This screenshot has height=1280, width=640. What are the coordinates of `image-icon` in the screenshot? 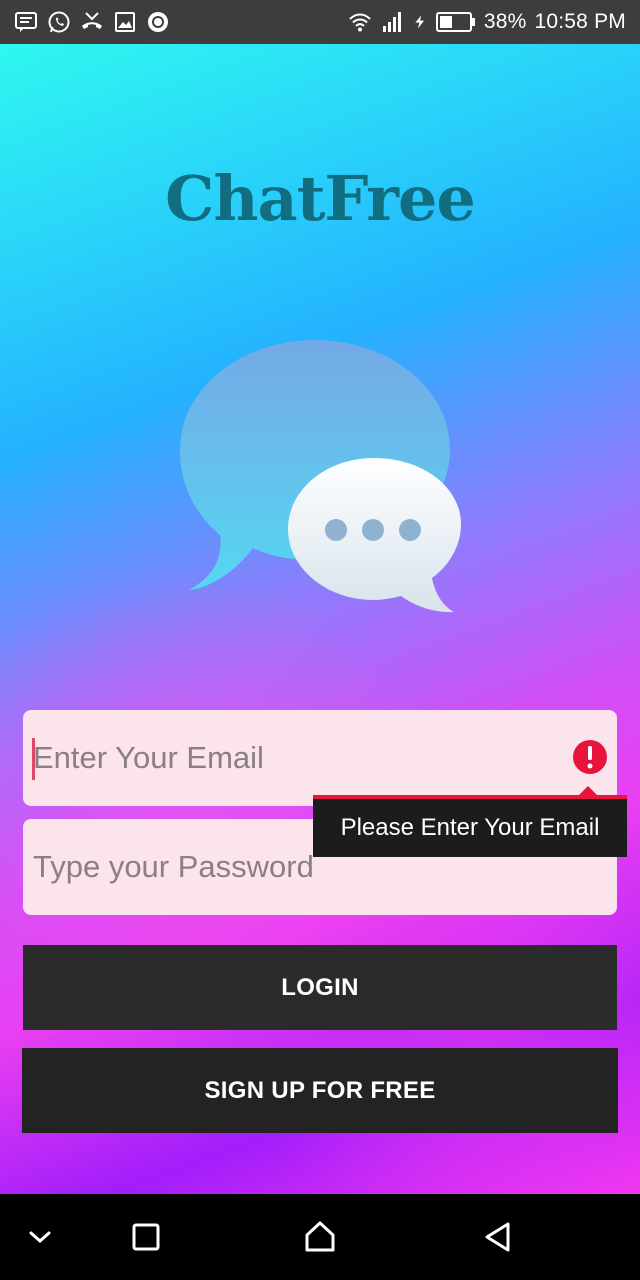 It's located at (125, 22).